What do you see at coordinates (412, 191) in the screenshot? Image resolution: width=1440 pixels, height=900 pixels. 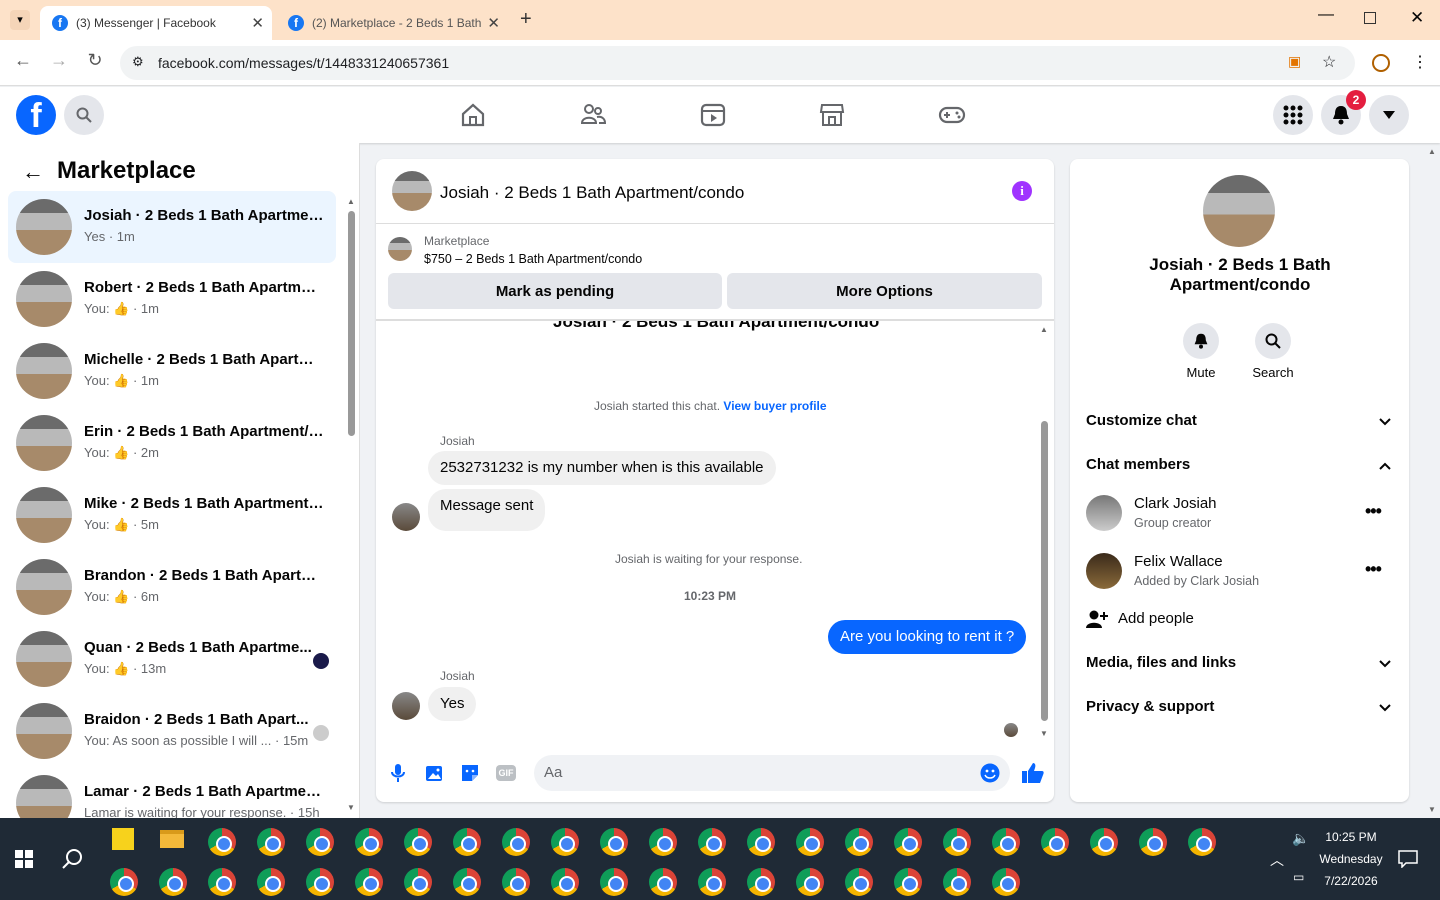 I see `chat-avatar` at bounding box center [412, 191].